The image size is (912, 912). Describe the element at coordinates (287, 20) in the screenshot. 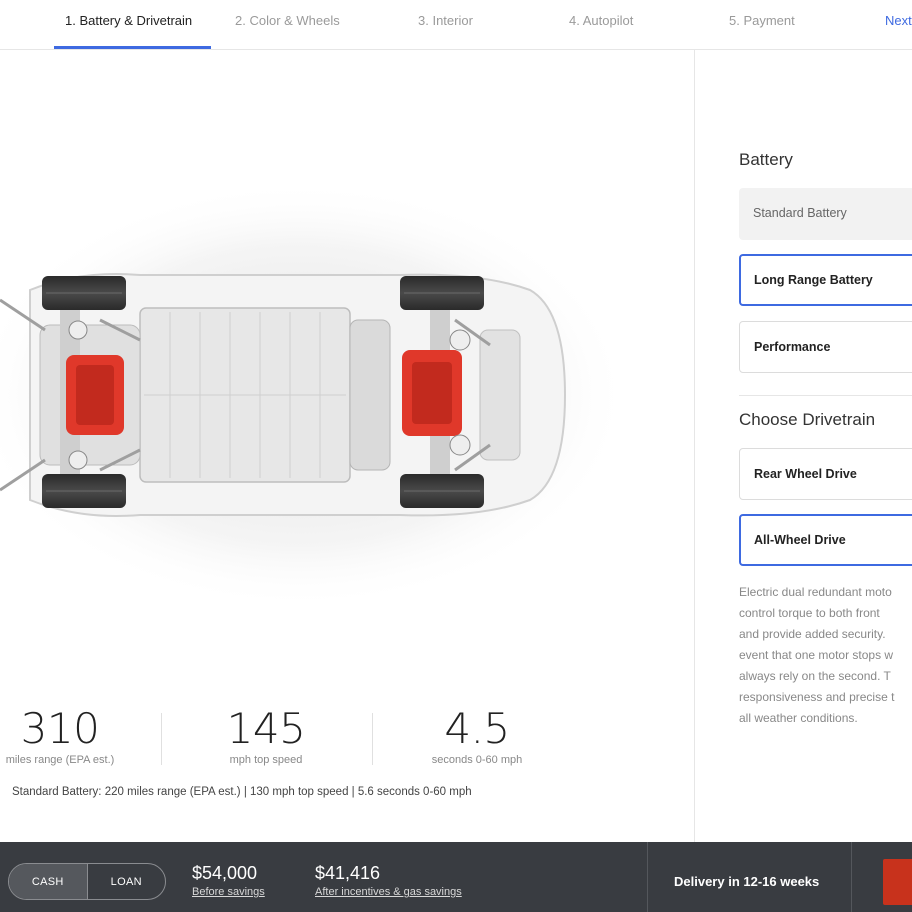

I see `step-color-wheels: 2. Color & Wheels` at that location.